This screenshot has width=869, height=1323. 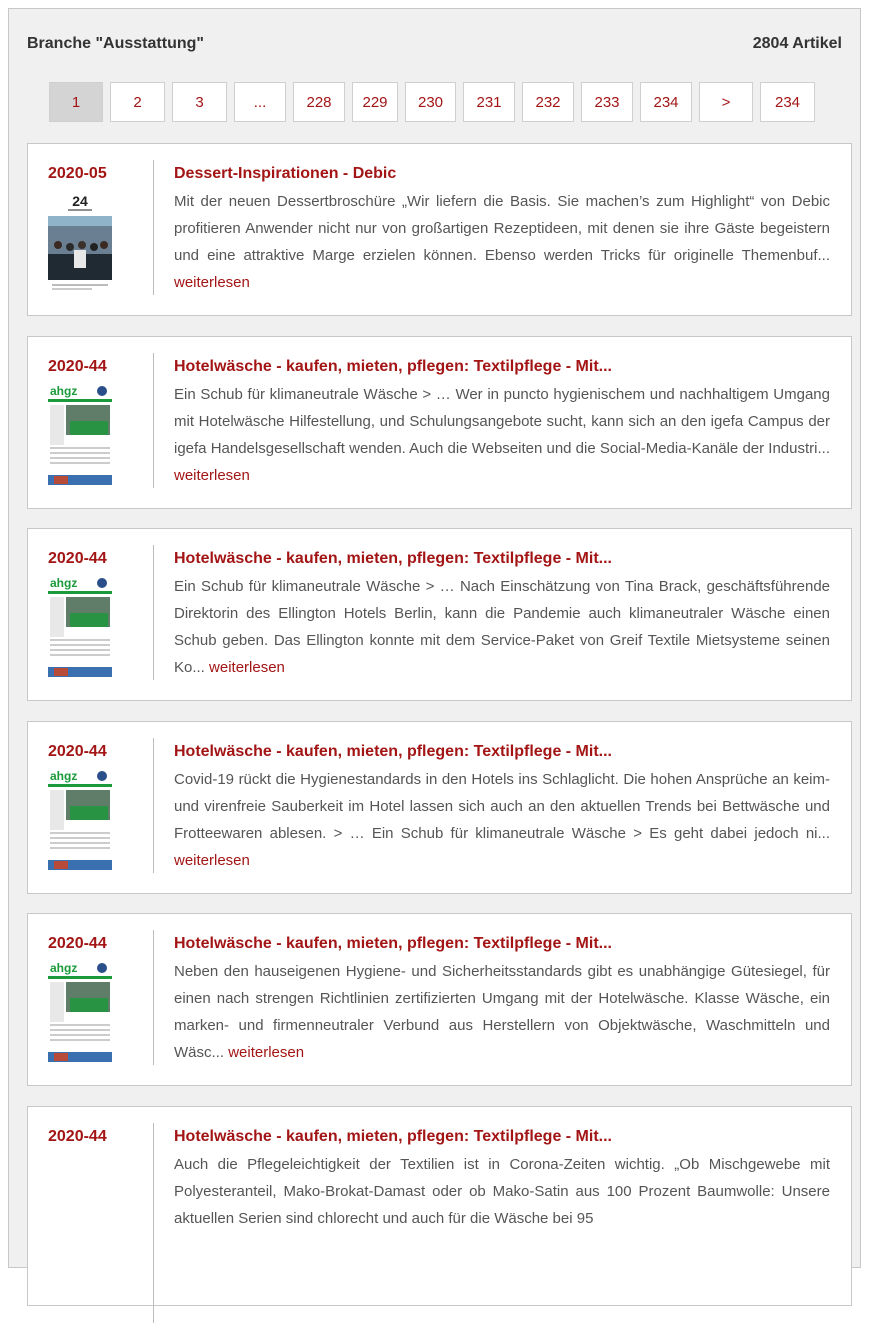 What do you see at coordinates (607, 102) in the screenshot?
I see `page-233: 233` at bounding box center [607, 102].